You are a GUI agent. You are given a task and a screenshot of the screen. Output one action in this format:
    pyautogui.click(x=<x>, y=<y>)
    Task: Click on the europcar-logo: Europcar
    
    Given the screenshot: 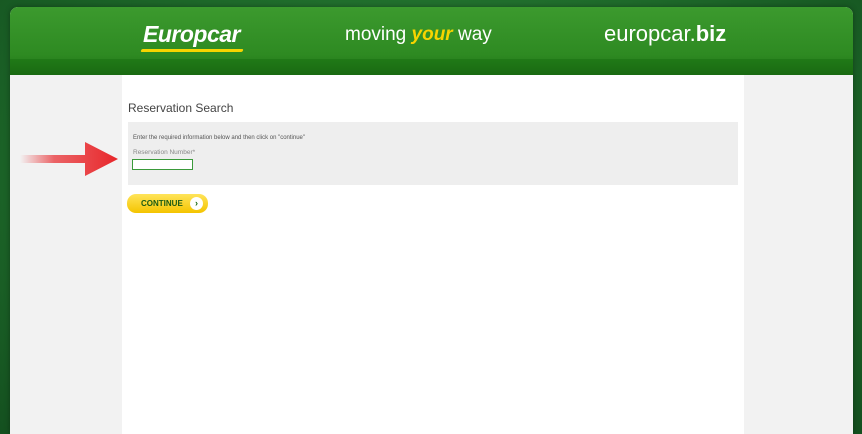 What is the action you would take?
    pyautogui.click(x=192, y=36)
    